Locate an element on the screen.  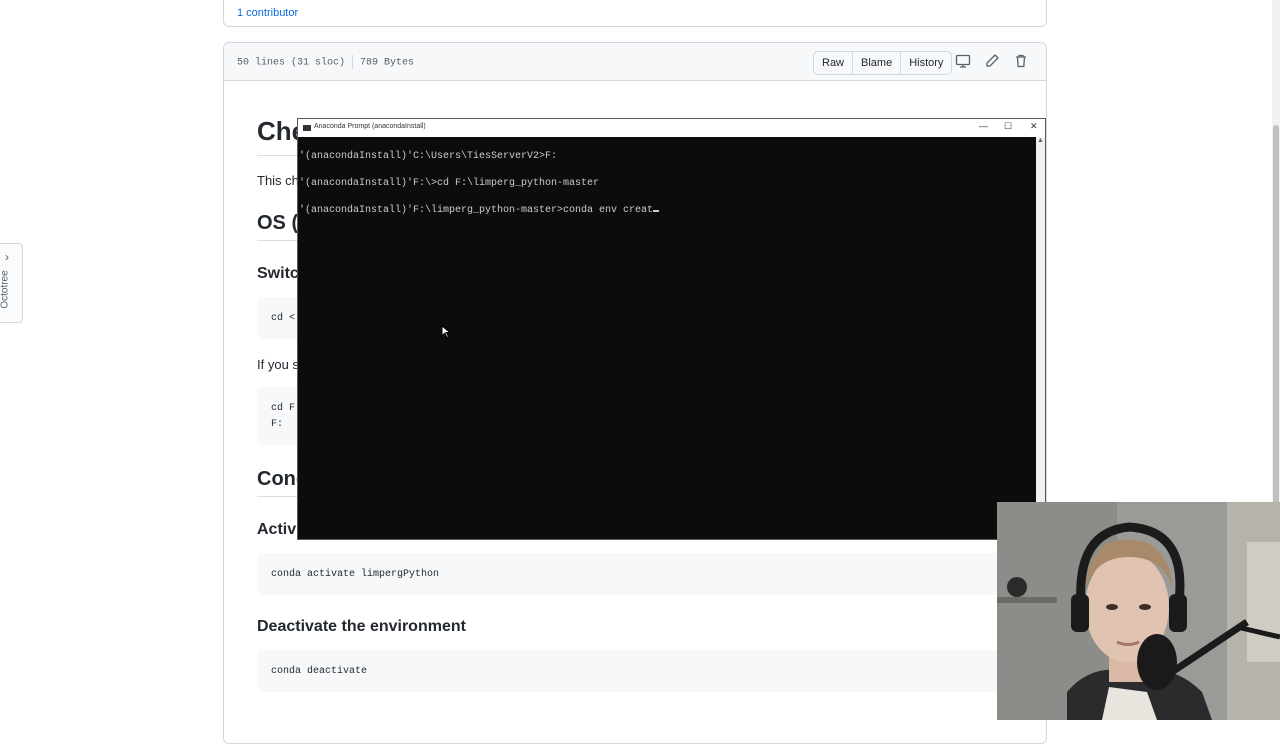
history-button: History is located at coordinates (926, 63).